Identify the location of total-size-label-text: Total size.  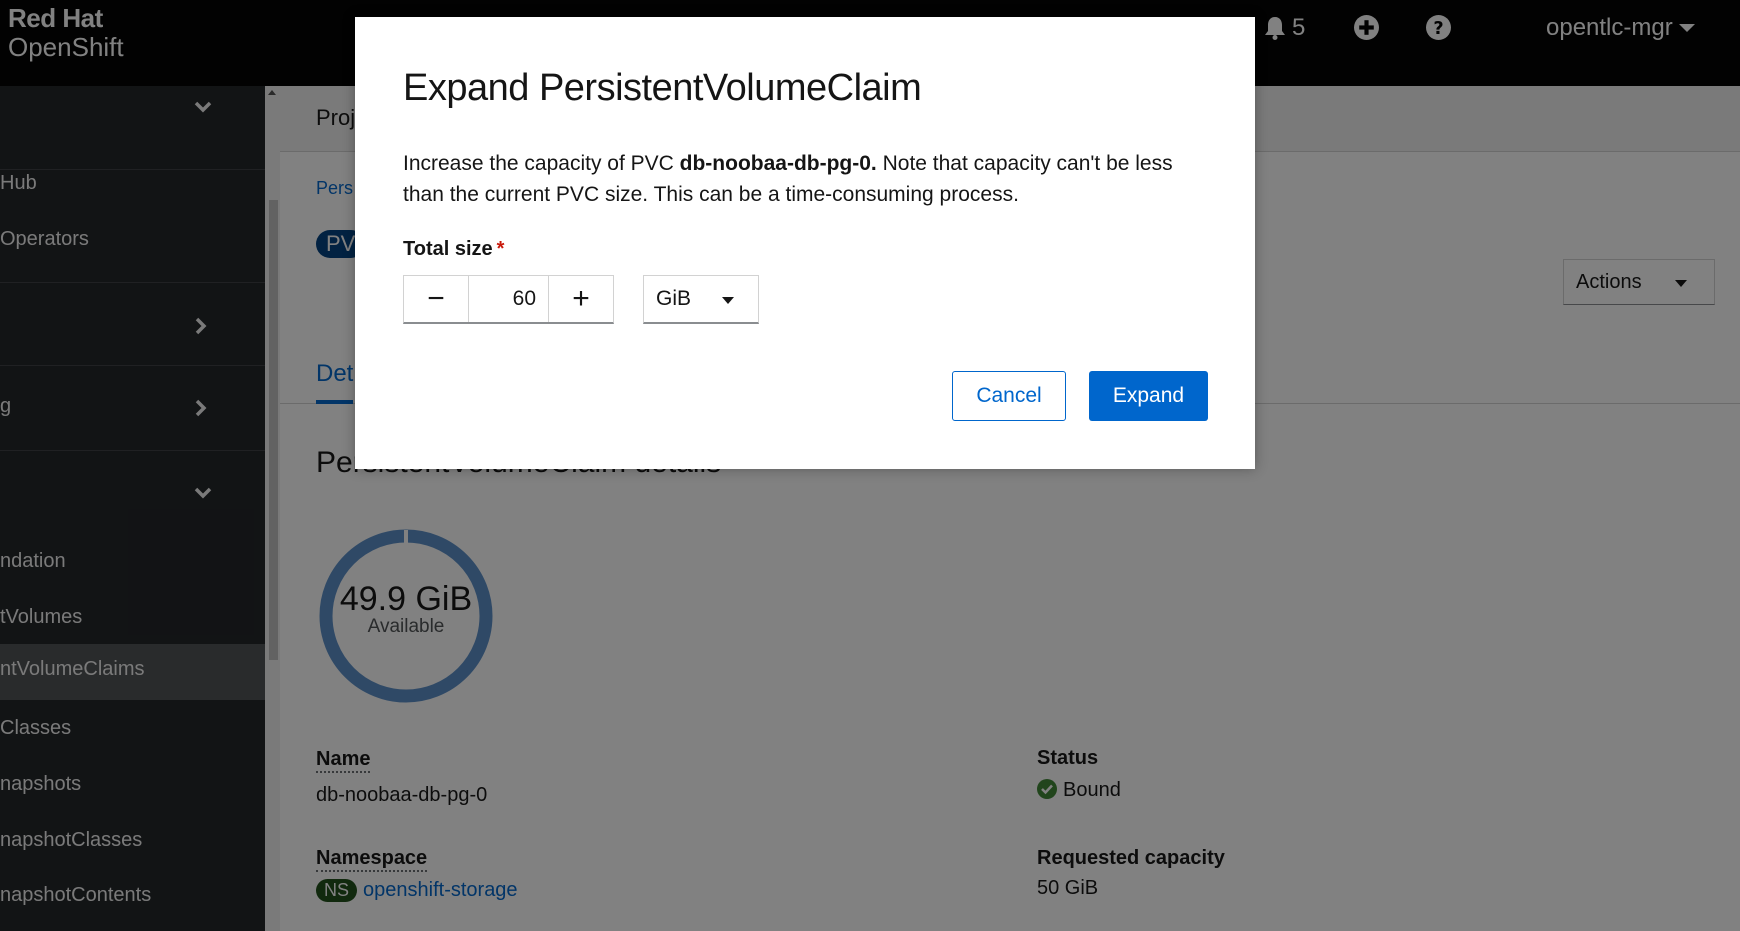
(448, 249).